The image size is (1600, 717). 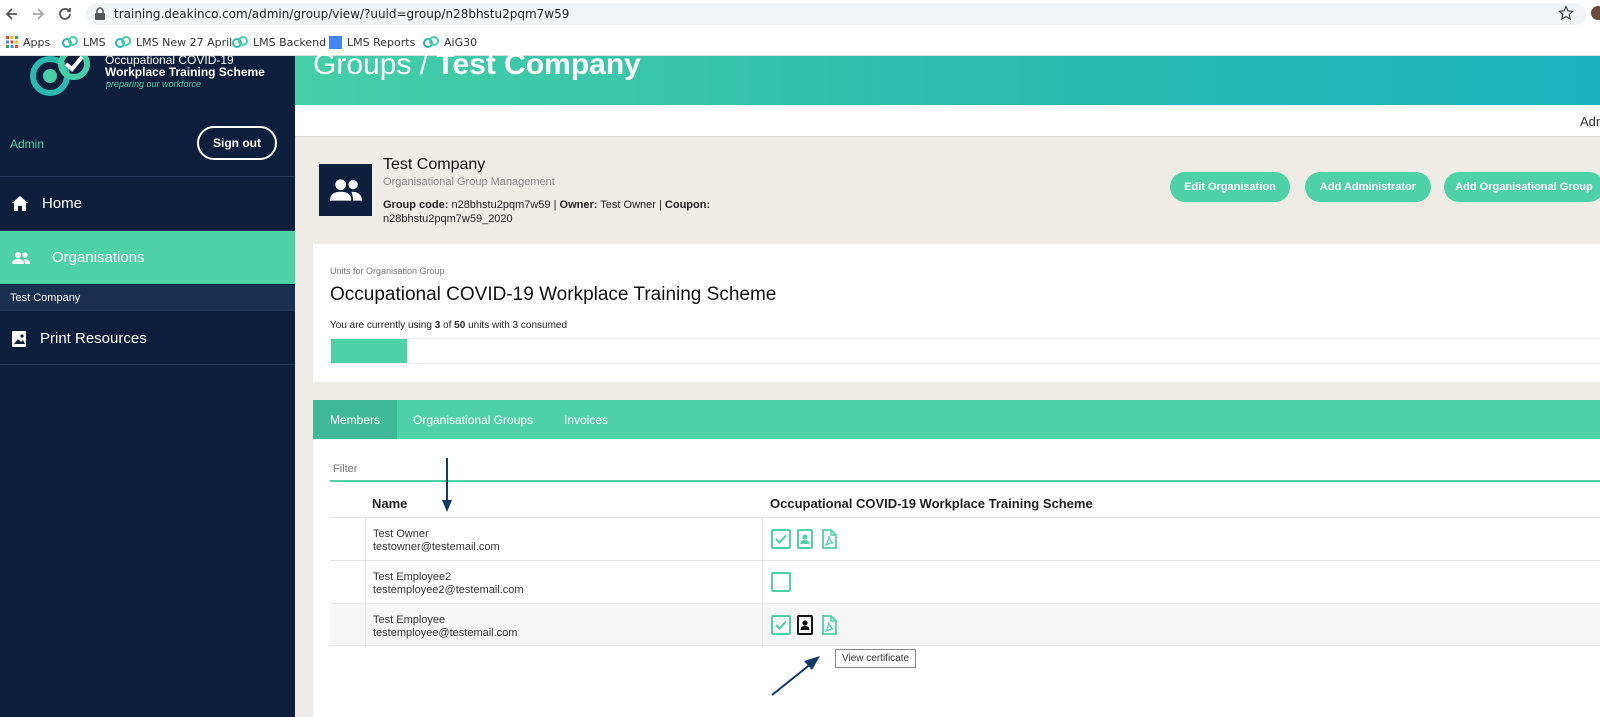 I want to click on tab-members: Members, so click(x=355, y=419).